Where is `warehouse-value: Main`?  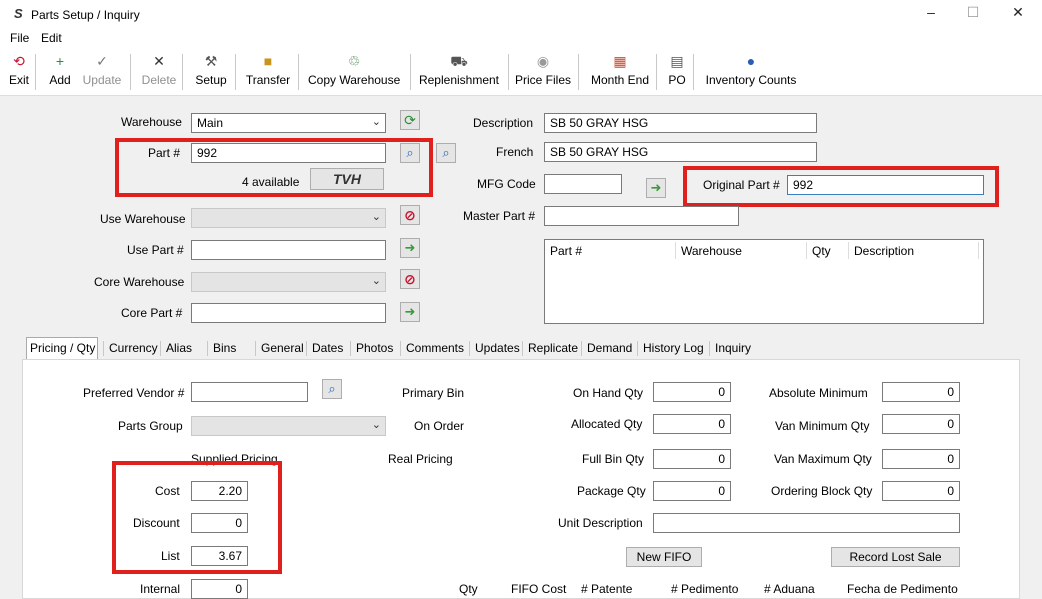 warehouse-value: Main is located at coordinates (210, 123).